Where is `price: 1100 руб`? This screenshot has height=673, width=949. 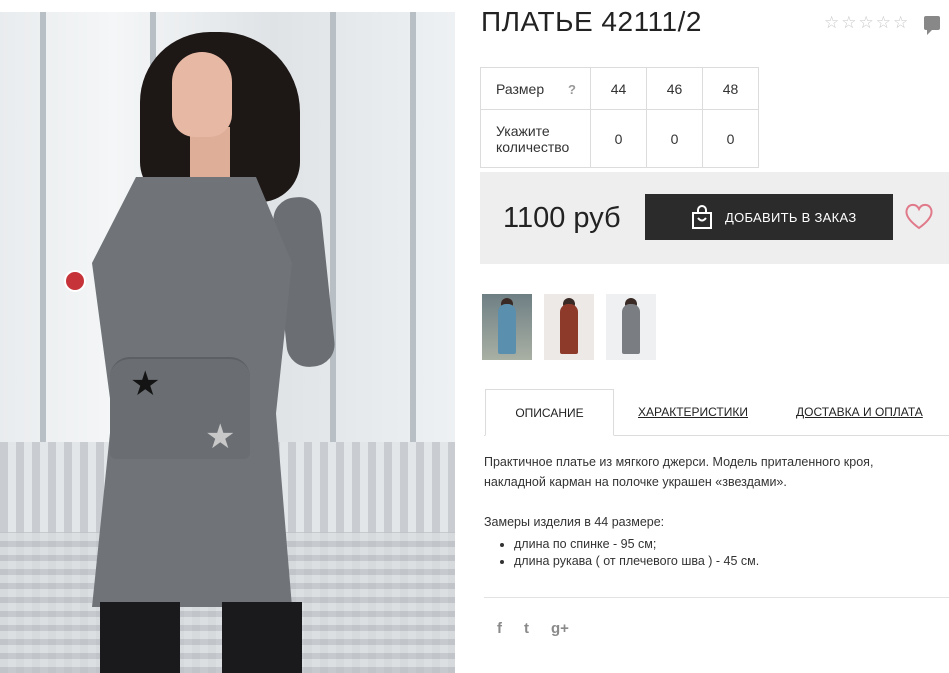 price: 1100 руб is located at coordinates (562, 218).